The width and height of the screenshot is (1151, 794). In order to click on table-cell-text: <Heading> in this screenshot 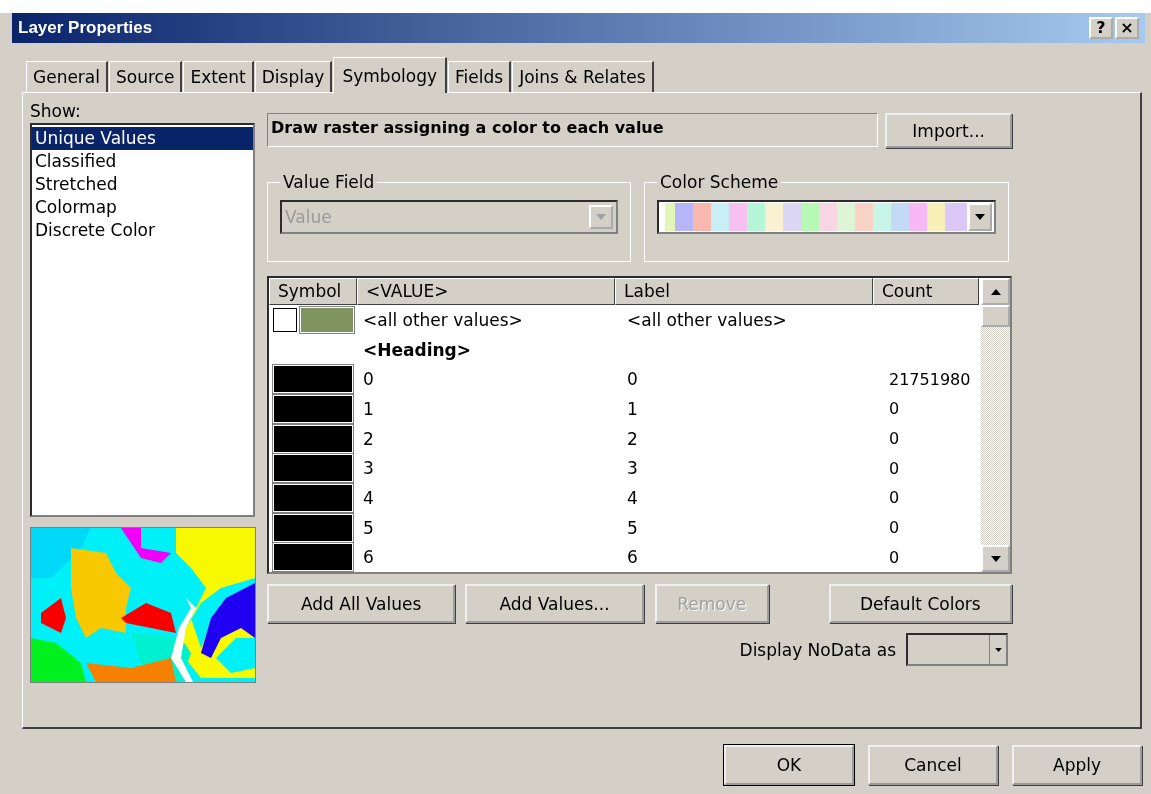, I will do `click(417, 349)`.